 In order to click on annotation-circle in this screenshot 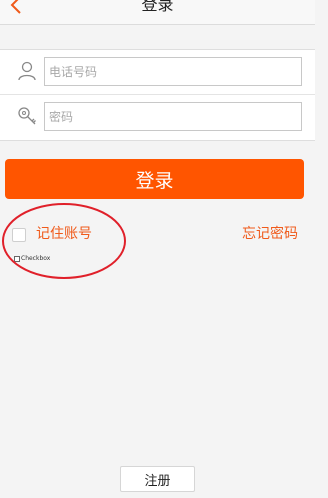, I will do `click(64, 241)`.